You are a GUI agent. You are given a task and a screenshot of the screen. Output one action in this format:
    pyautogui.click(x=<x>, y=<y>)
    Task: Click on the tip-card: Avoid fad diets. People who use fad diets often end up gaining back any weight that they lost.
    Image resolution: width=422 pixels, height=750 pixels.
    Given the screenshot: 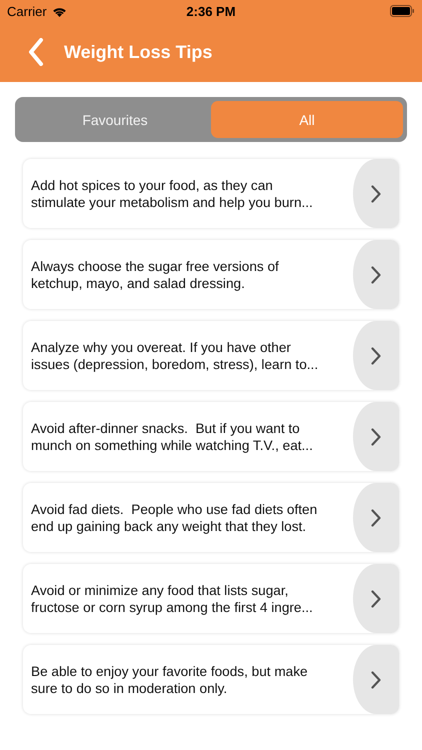 What is the action you would take?
    pyautogui.click(x=211, y=517)
    